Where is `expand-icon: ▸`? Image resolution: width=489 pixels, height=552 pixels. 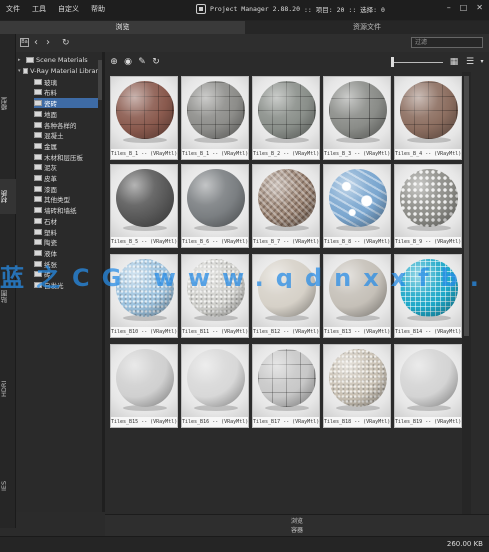
expand-icon: ▸ is located at coordinates (21, 60).